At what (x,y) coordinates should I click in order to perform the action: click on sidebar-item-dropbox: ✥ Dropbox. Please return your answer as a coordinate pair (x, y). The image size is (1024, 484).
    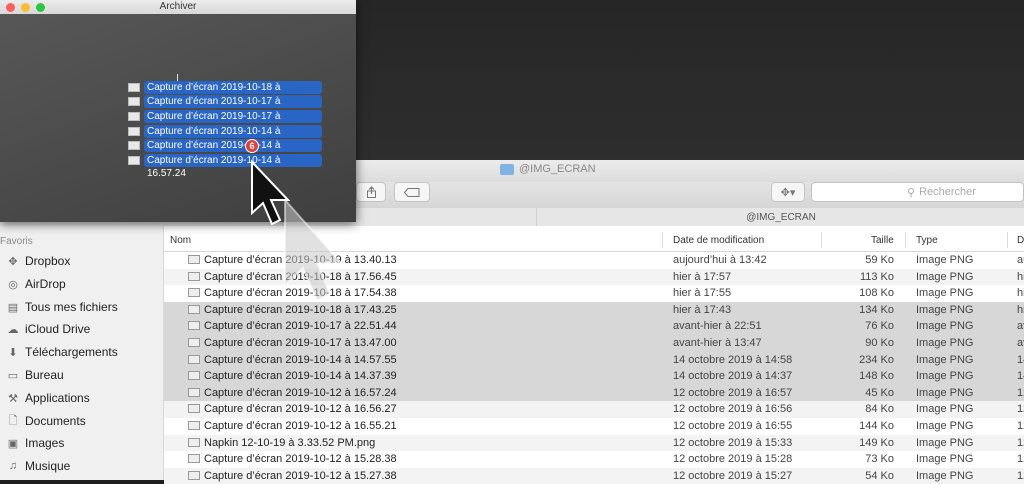
    Looking at the image, I should click on (38, 261).